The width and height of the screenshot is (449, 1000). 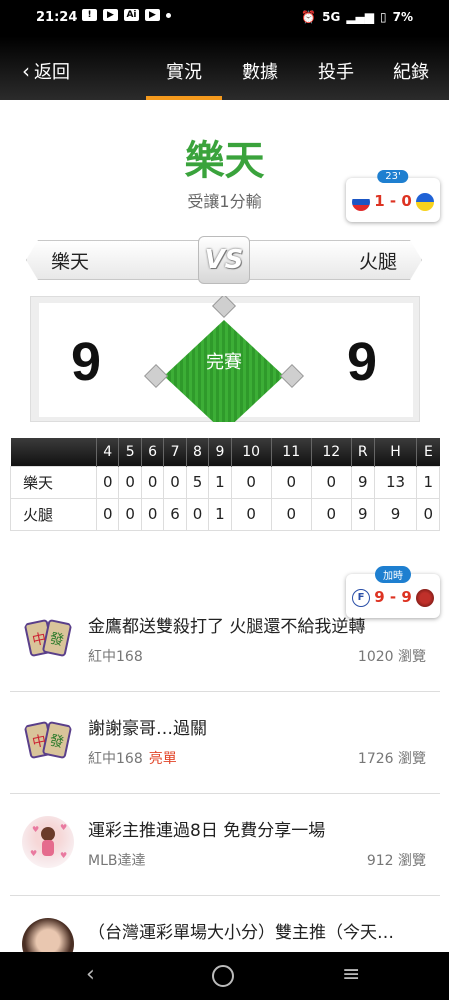 What do you see at coordinates (395, 452) in the screenshot?
I see `header-cell: H` at bounding box center [395, 452].